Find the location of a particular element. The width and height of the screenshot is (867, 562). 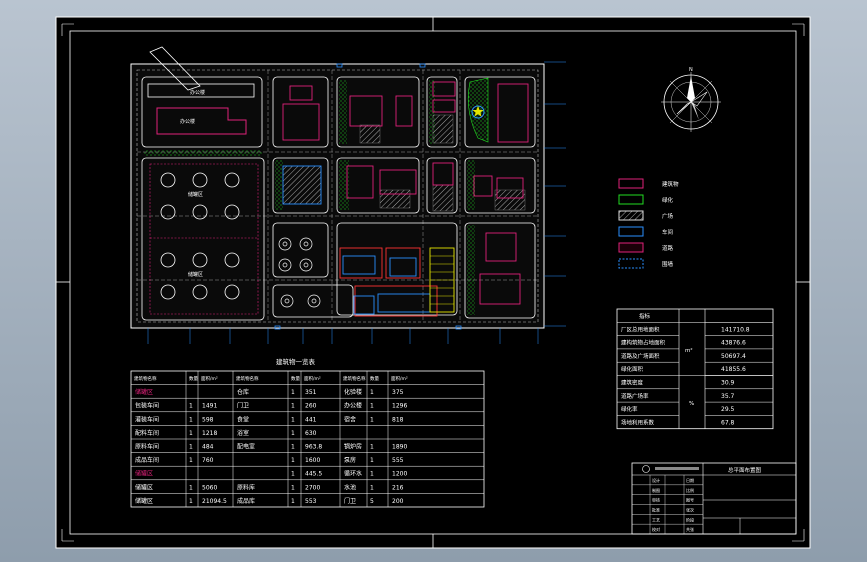

tblock-label: 共张 is located at coordinates (690, 529).